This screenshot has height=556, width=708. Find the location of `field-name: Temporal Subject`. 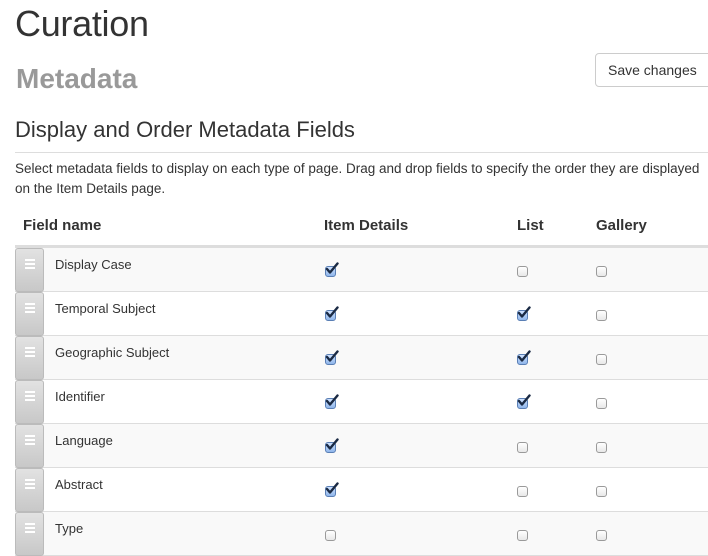

field-name: Temporal Subject is located at coordinates (105, 308).